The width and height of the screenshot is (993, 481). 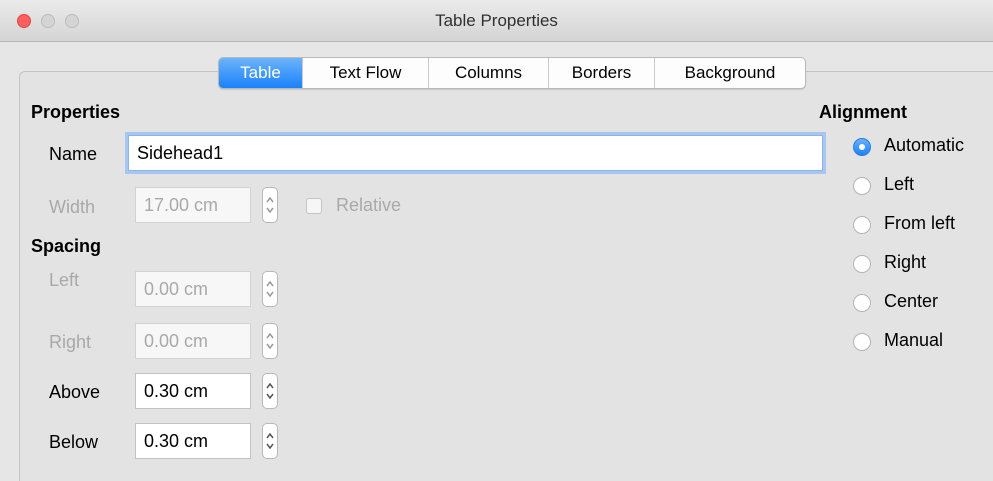 I want to click on spacing-below-stepper, so click(x=270, y=441).